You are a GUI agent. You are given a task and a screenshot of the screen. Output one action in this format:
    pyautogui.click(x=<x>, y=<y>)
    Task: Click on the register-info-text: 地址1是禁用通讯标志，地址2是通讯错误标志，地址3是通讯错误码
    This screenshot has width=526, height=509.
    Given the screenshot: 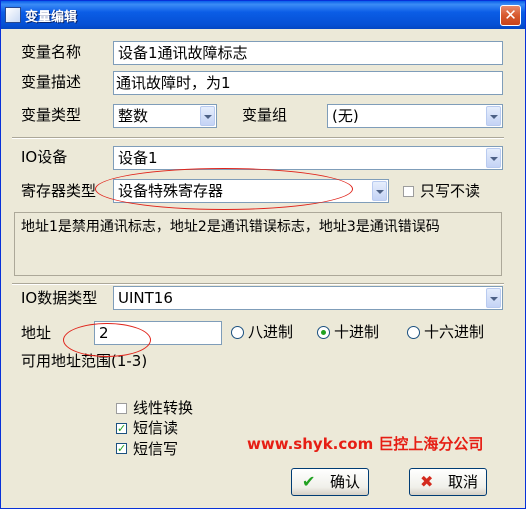 What is the action you would take?
    pyautogui.click(x=230, y=227)
    